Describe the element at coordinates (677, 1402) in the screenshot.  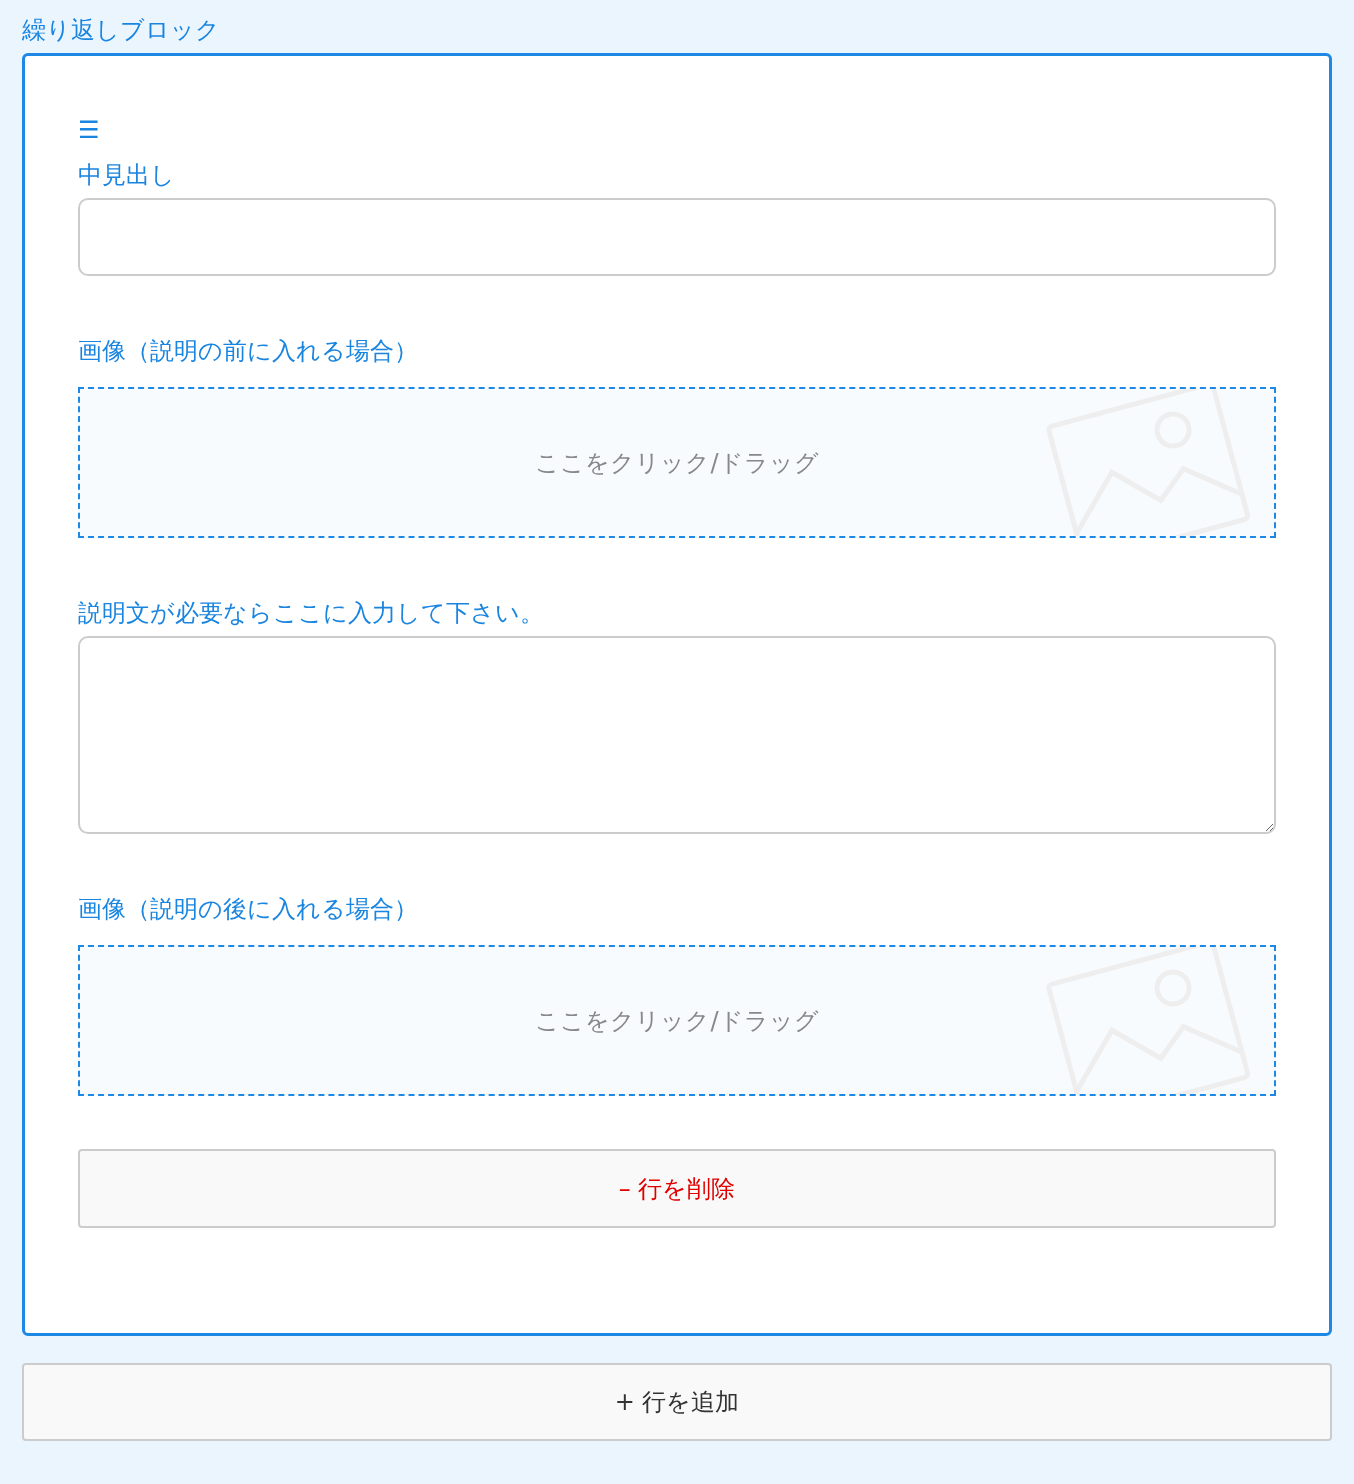
I see `add-row-button: + 行を追加` at that location.